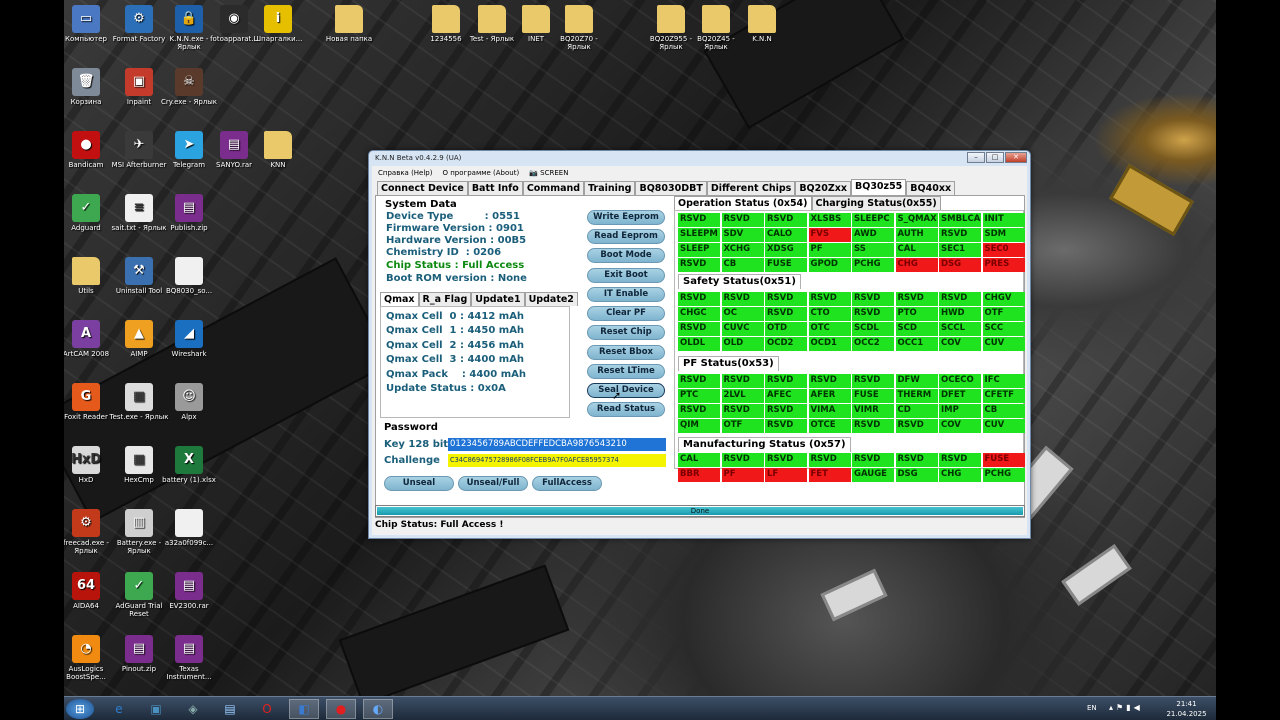 This screenshot has height=720, width=1280. What do you see at coordinates (481, 173) in the screenshot?
I see `menu-about: О программе (About)` at bounding box center [481, 173].